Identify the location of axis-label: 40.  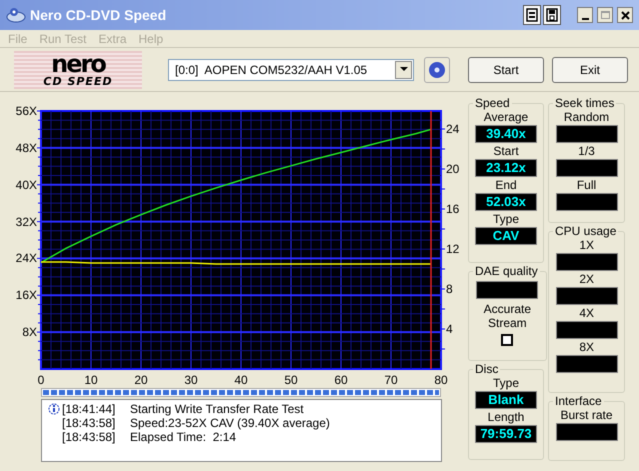
(241, 380).